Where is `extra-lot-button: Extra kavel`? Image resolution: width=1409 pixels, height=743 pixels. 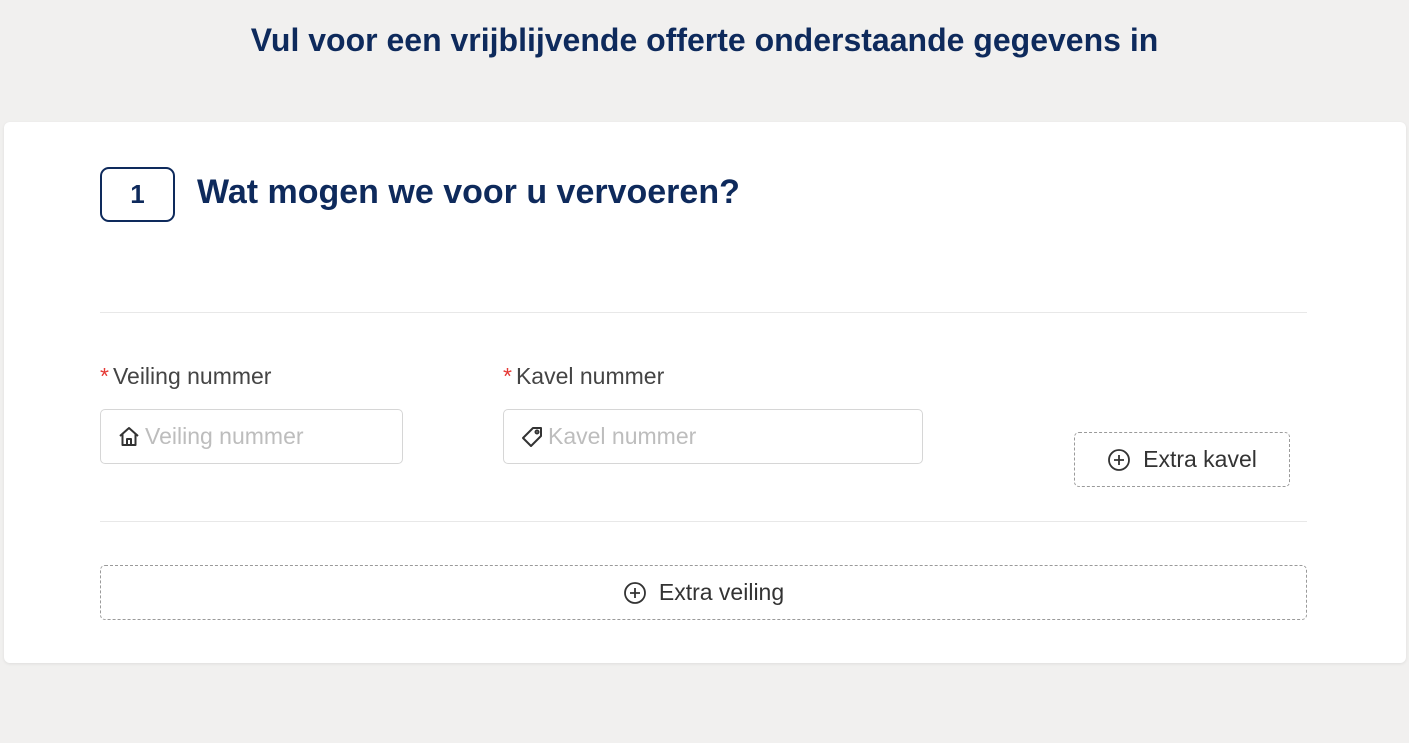 extra-lot-button: Extra kavel is located at coordinates (1182, 459).